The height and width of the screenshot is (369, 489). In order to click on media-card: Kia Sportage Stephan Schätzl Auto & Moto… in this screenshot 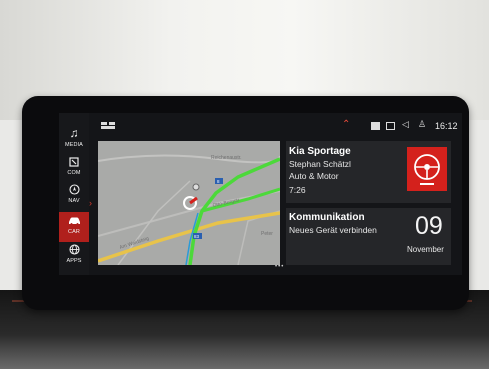, I will do `click(368, 172)`.